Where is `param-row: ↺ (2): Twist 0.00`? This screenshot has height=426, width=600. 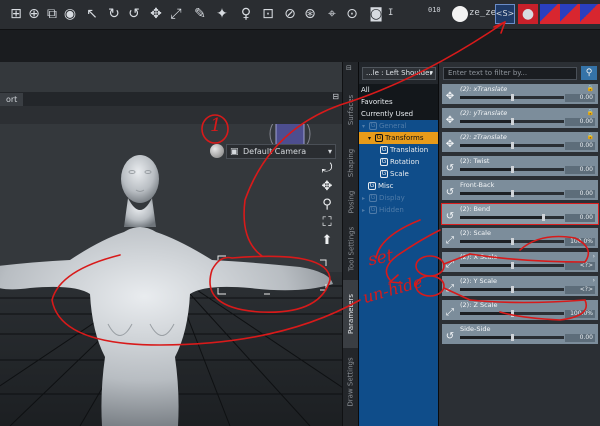
param-row: ↺ (2): Twist 0.00 is located at coordinates (520, 166).